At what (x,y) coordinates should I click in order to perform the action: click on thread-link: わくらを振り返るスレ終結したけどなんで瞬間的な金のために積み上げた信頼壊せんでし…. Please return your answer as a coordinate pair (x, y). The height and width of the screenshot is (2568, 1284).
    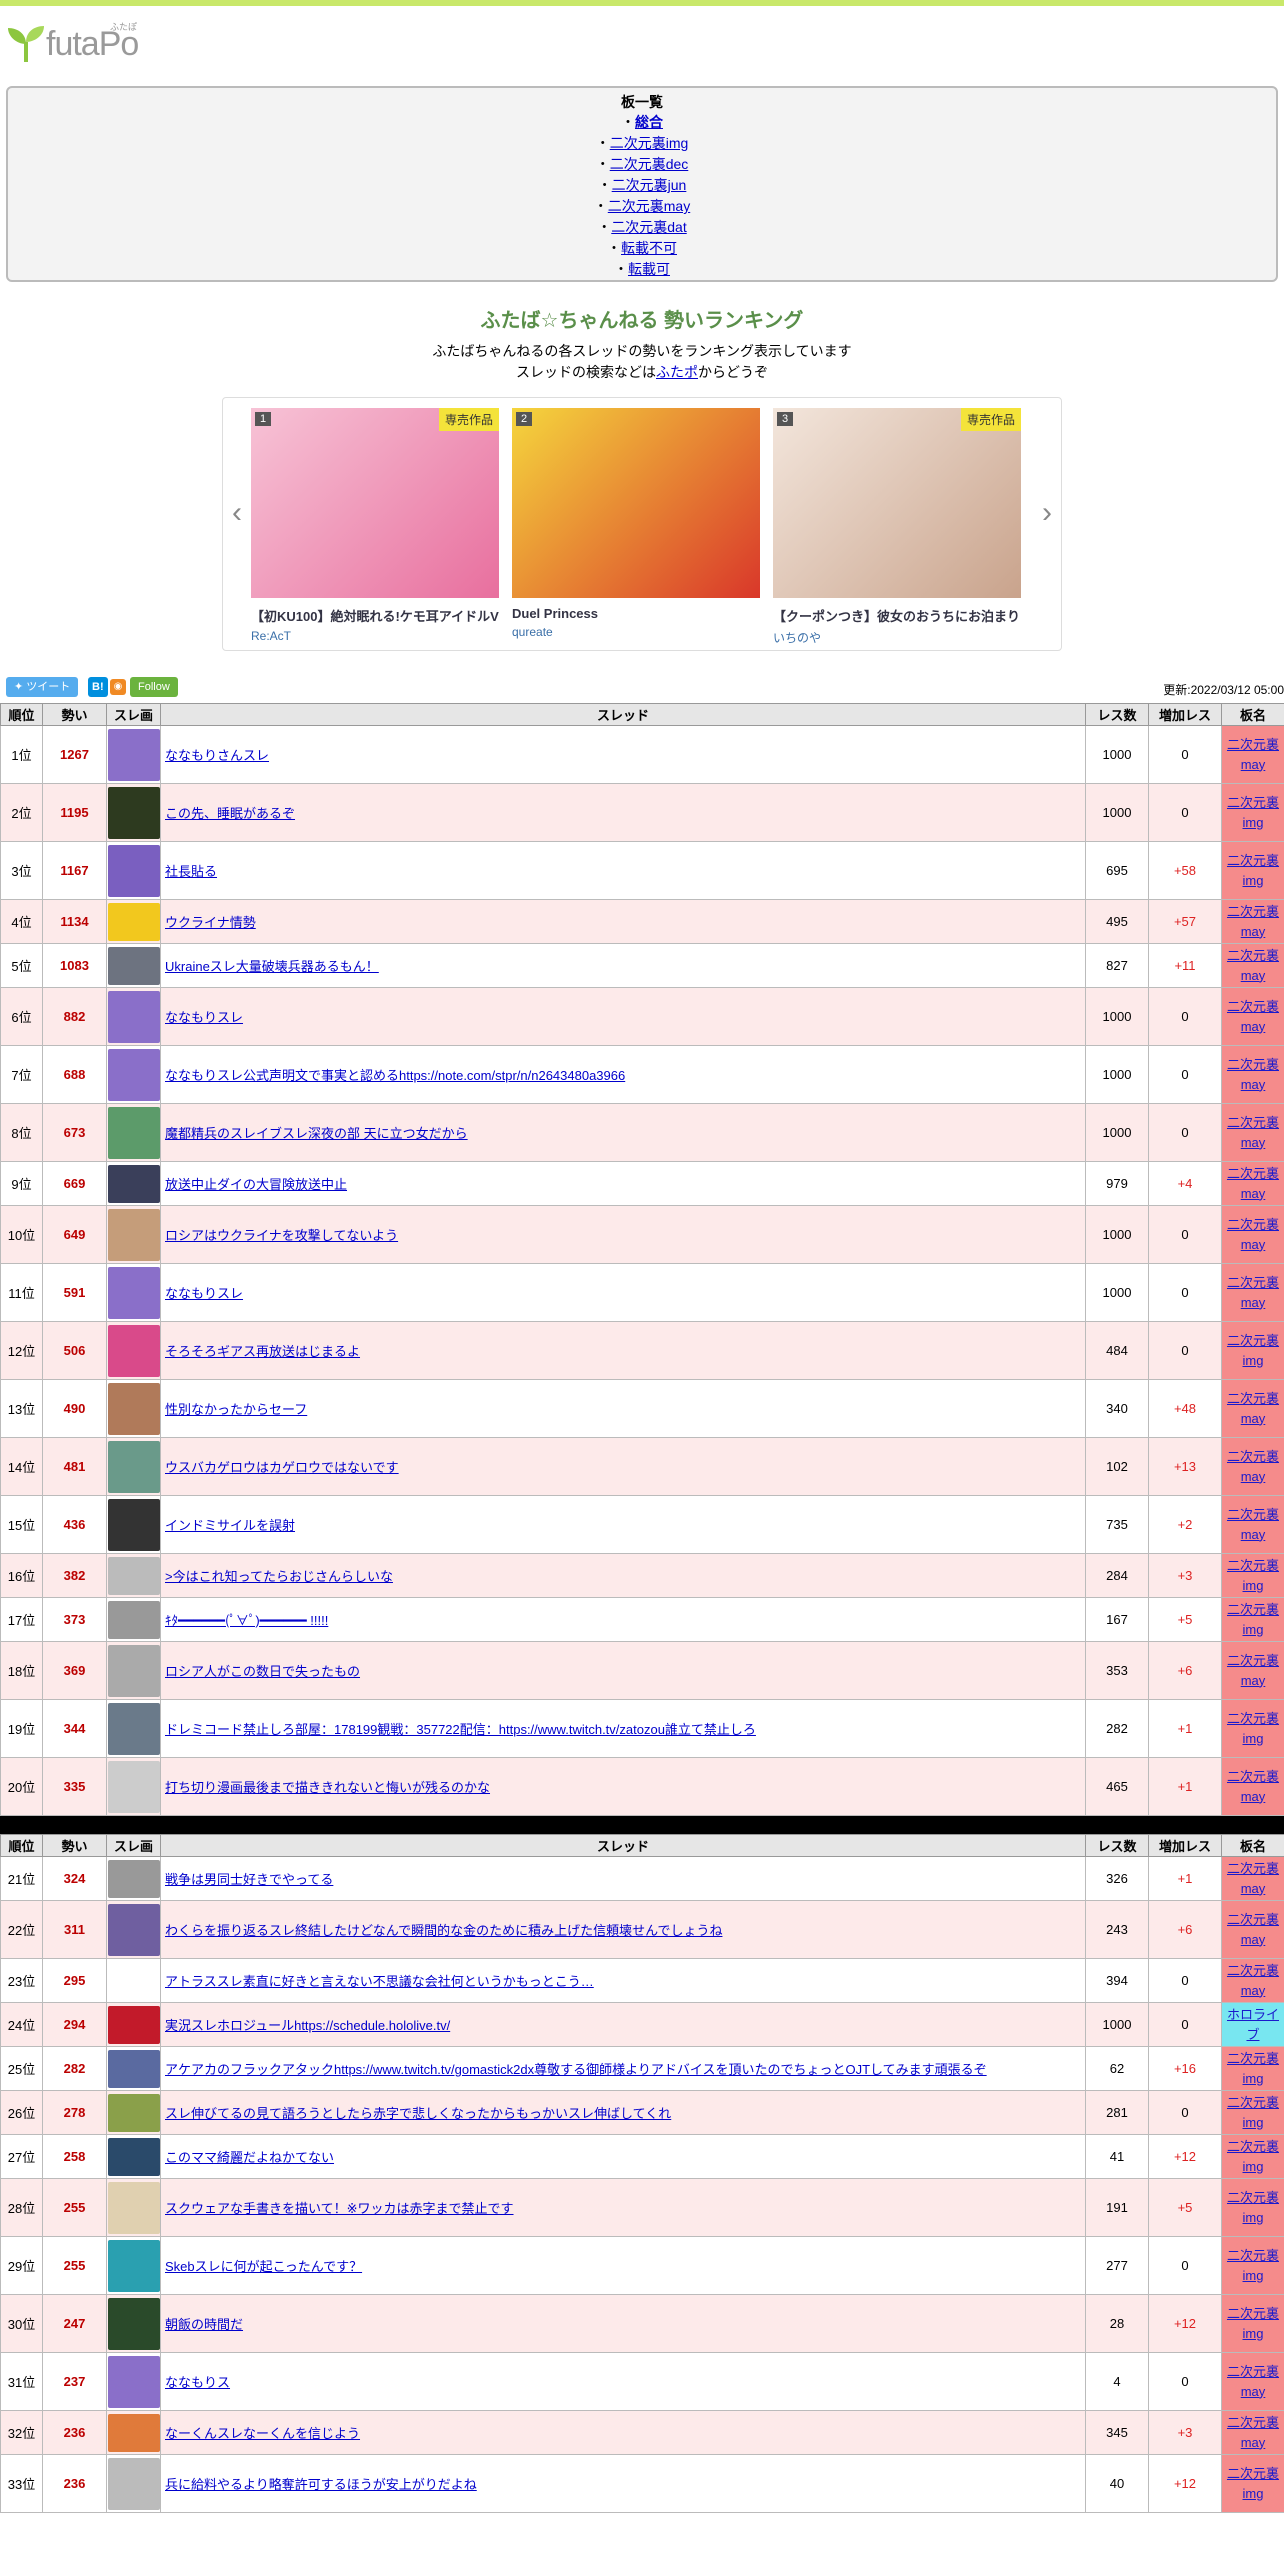
    Looking at the image, I should click on (443, 1930).